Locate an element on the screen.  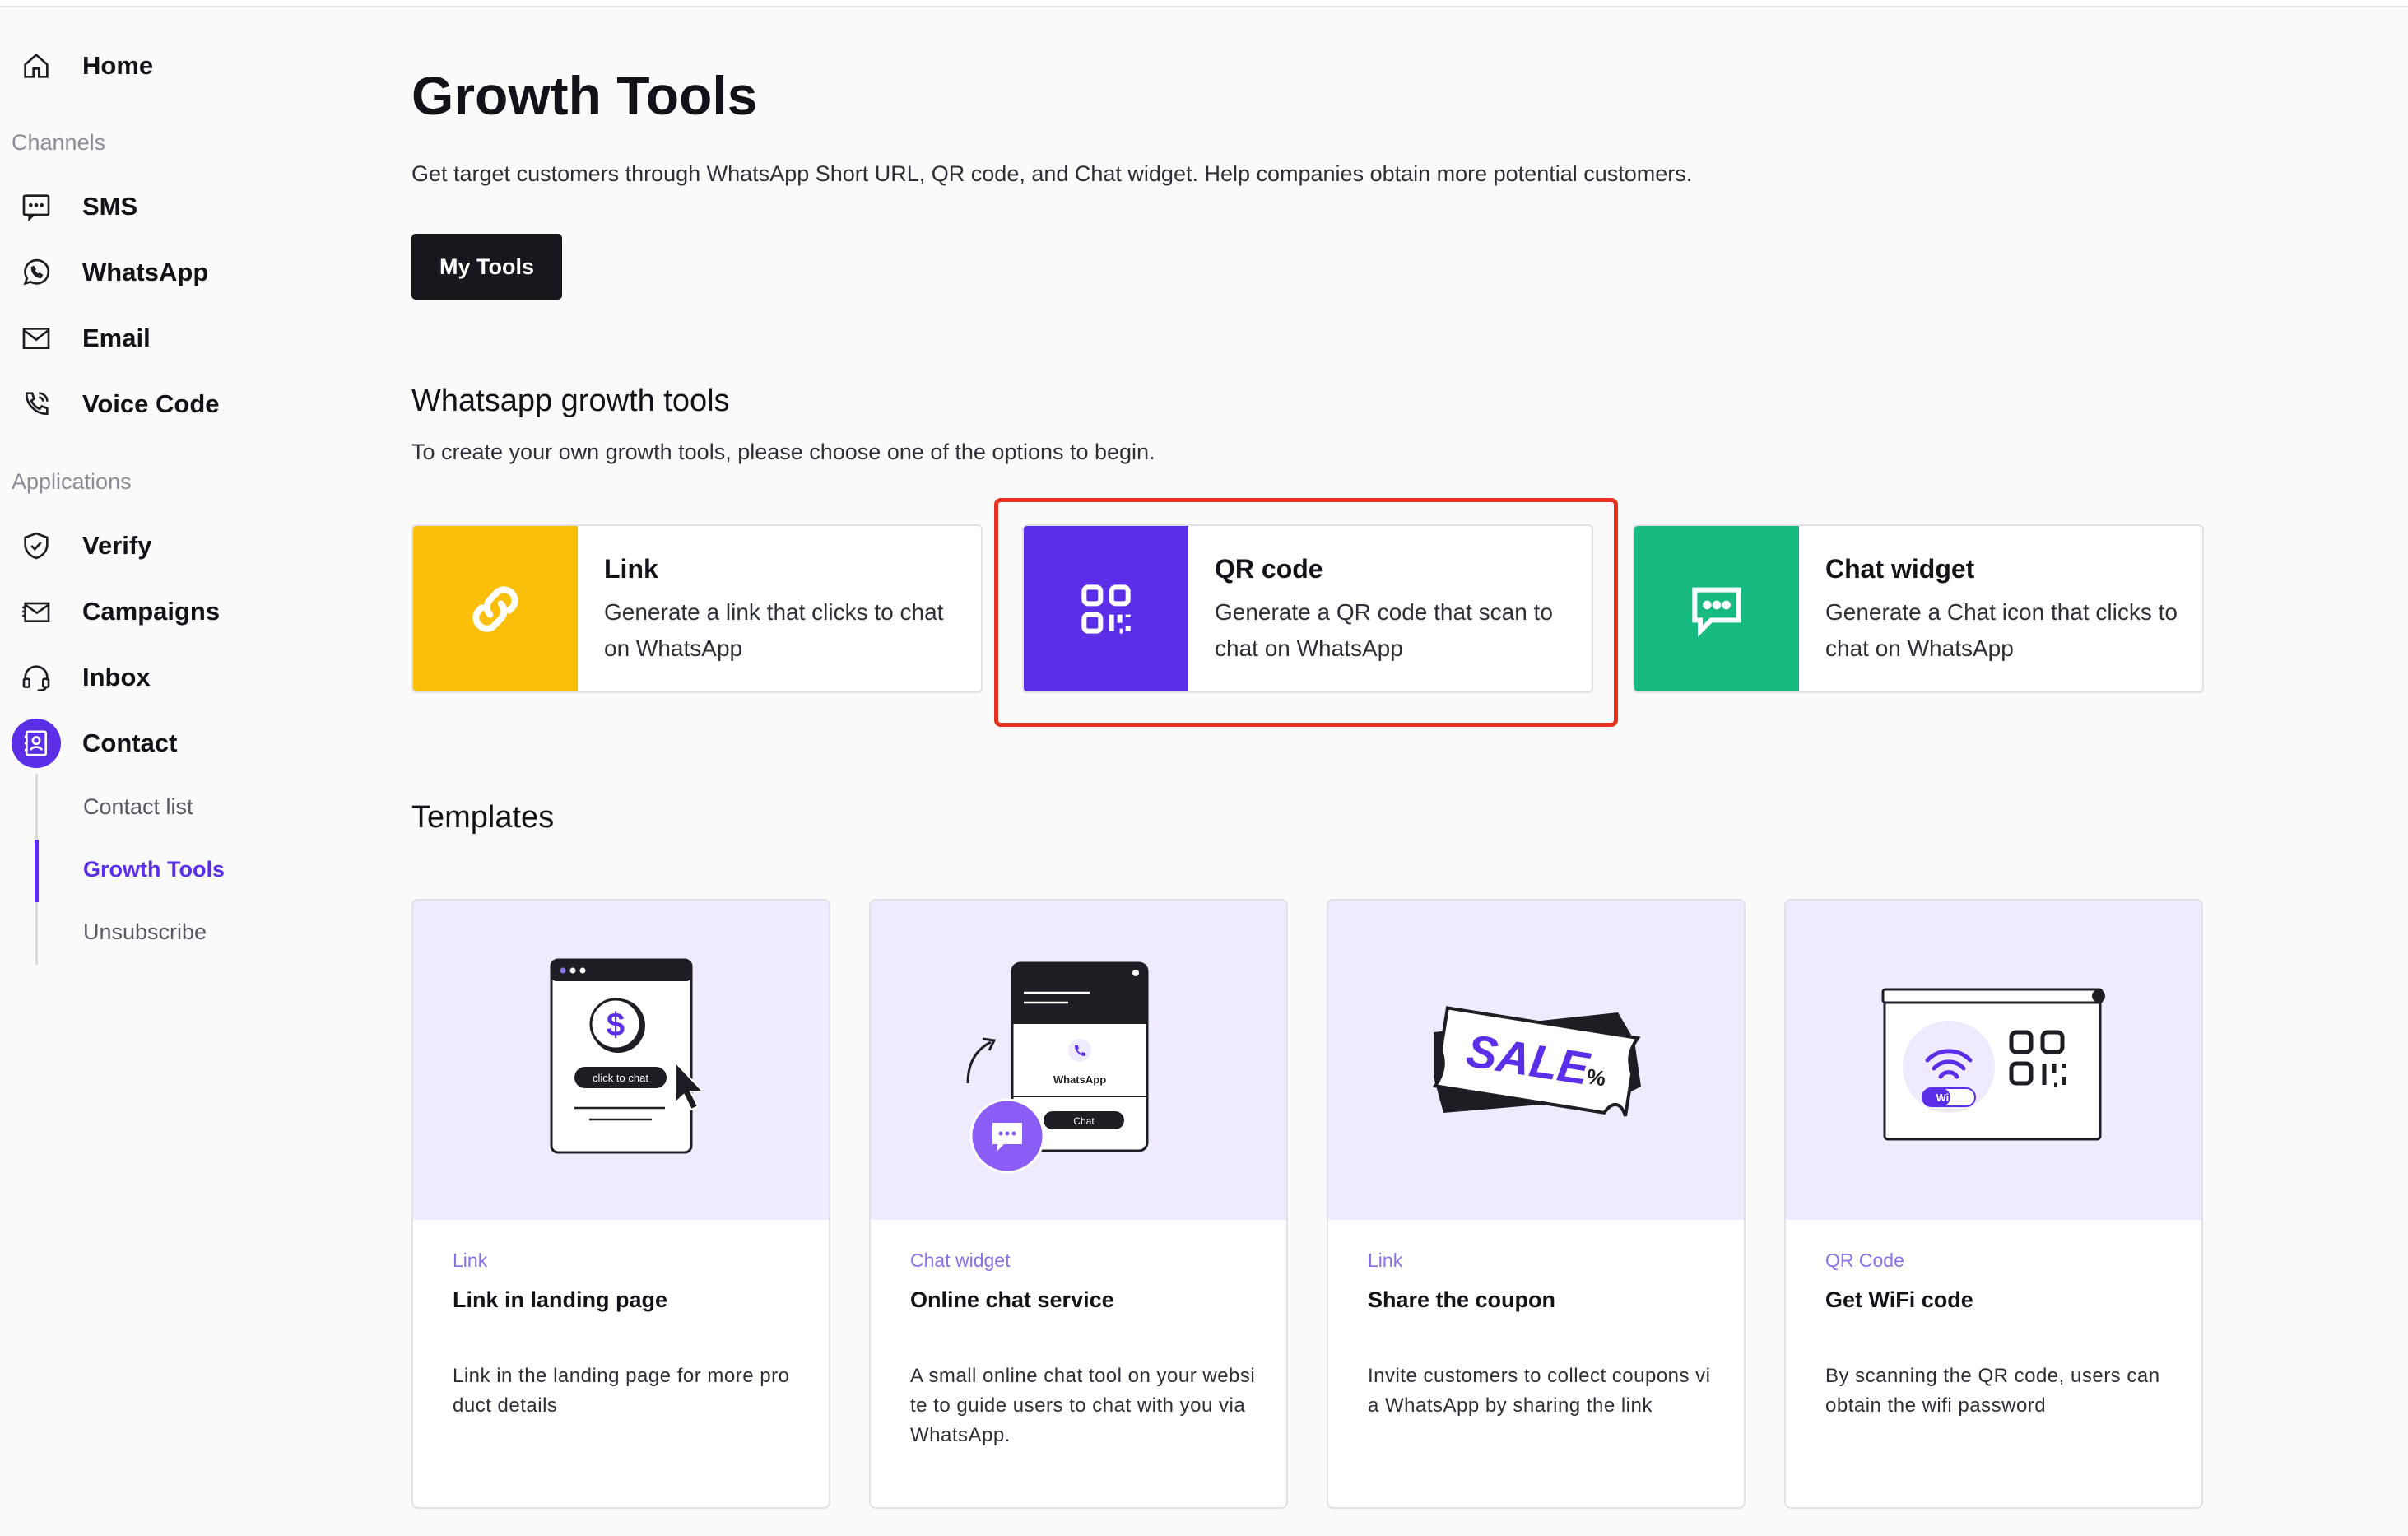
sidebar-item-email: Email is located at coordinates (81, 338).